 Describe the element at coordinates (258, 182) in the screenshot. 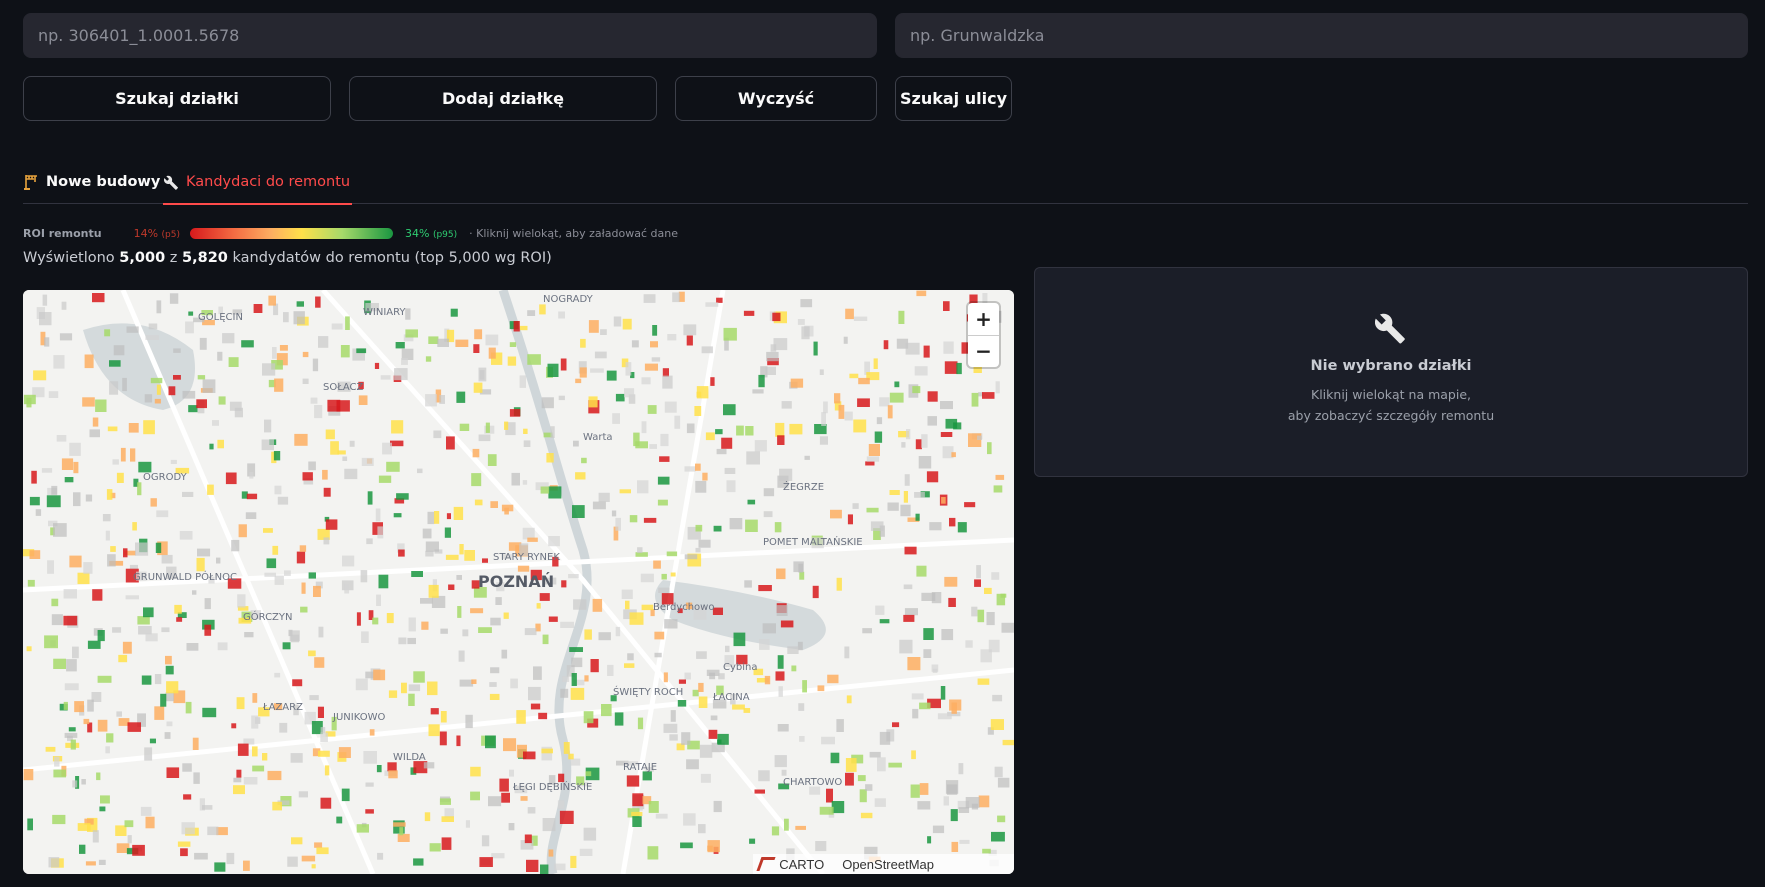

I see `tab-renovation-candidates: Kandydaci do remontu` at that location.